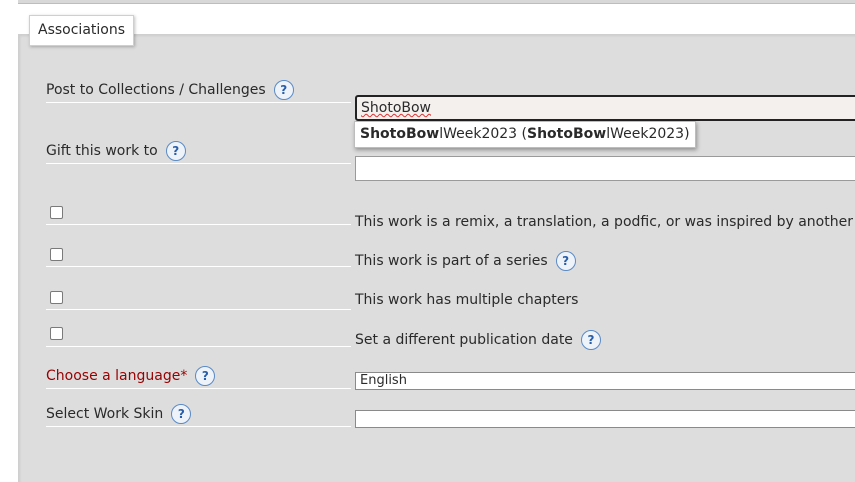 This screenshot has height=482, width=855. What do you see at coordinates (383, 380) in the screenshot?
I see `language-selected-value: English` at bounding box center [383, 380].